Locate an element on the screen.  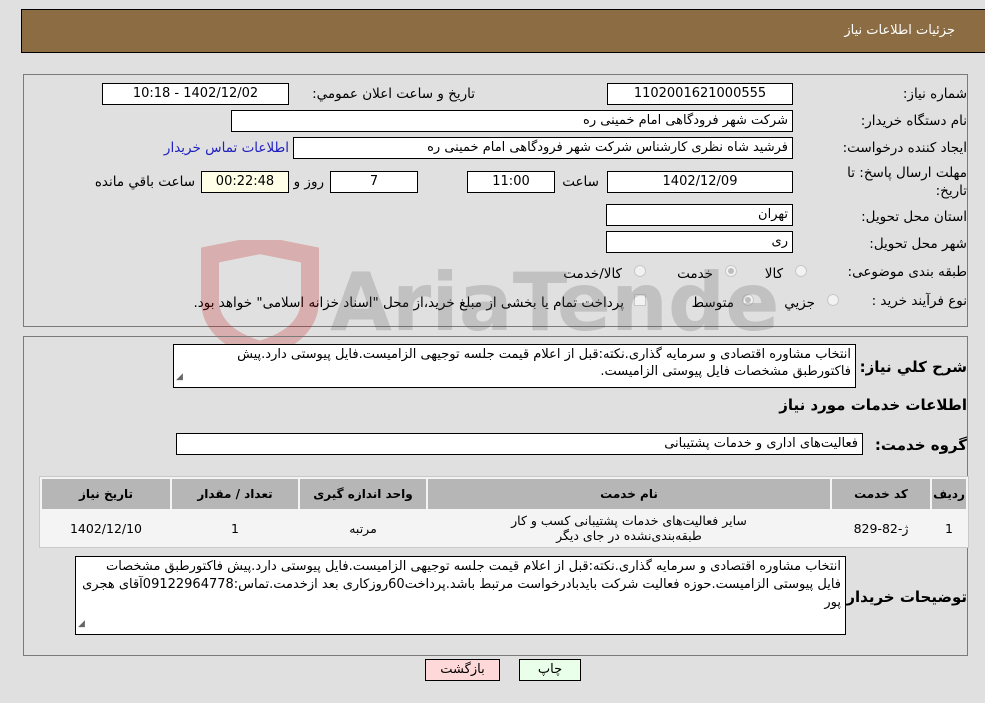
deadline-time-label: ساعت is located at coordinates (580, 182).